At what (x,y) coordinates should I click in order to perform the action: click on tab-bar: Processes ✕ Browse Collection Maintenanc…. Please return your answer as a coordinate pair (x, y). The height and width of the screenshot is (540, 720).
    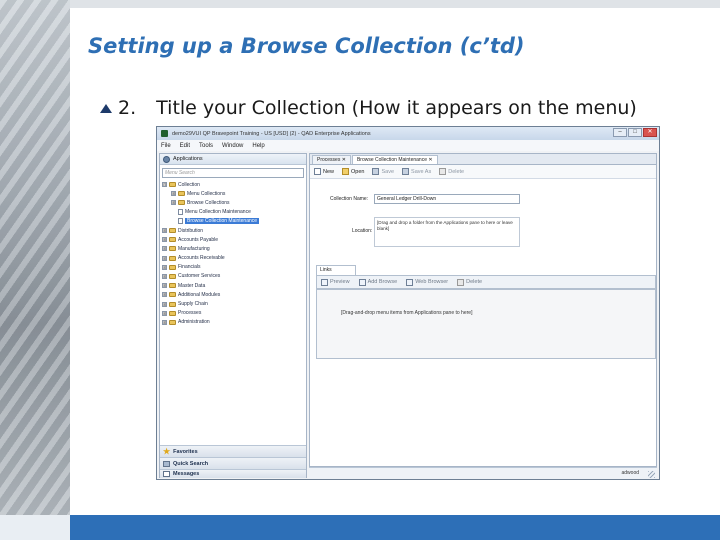
    Looking at the image, I should click on (483, 159).